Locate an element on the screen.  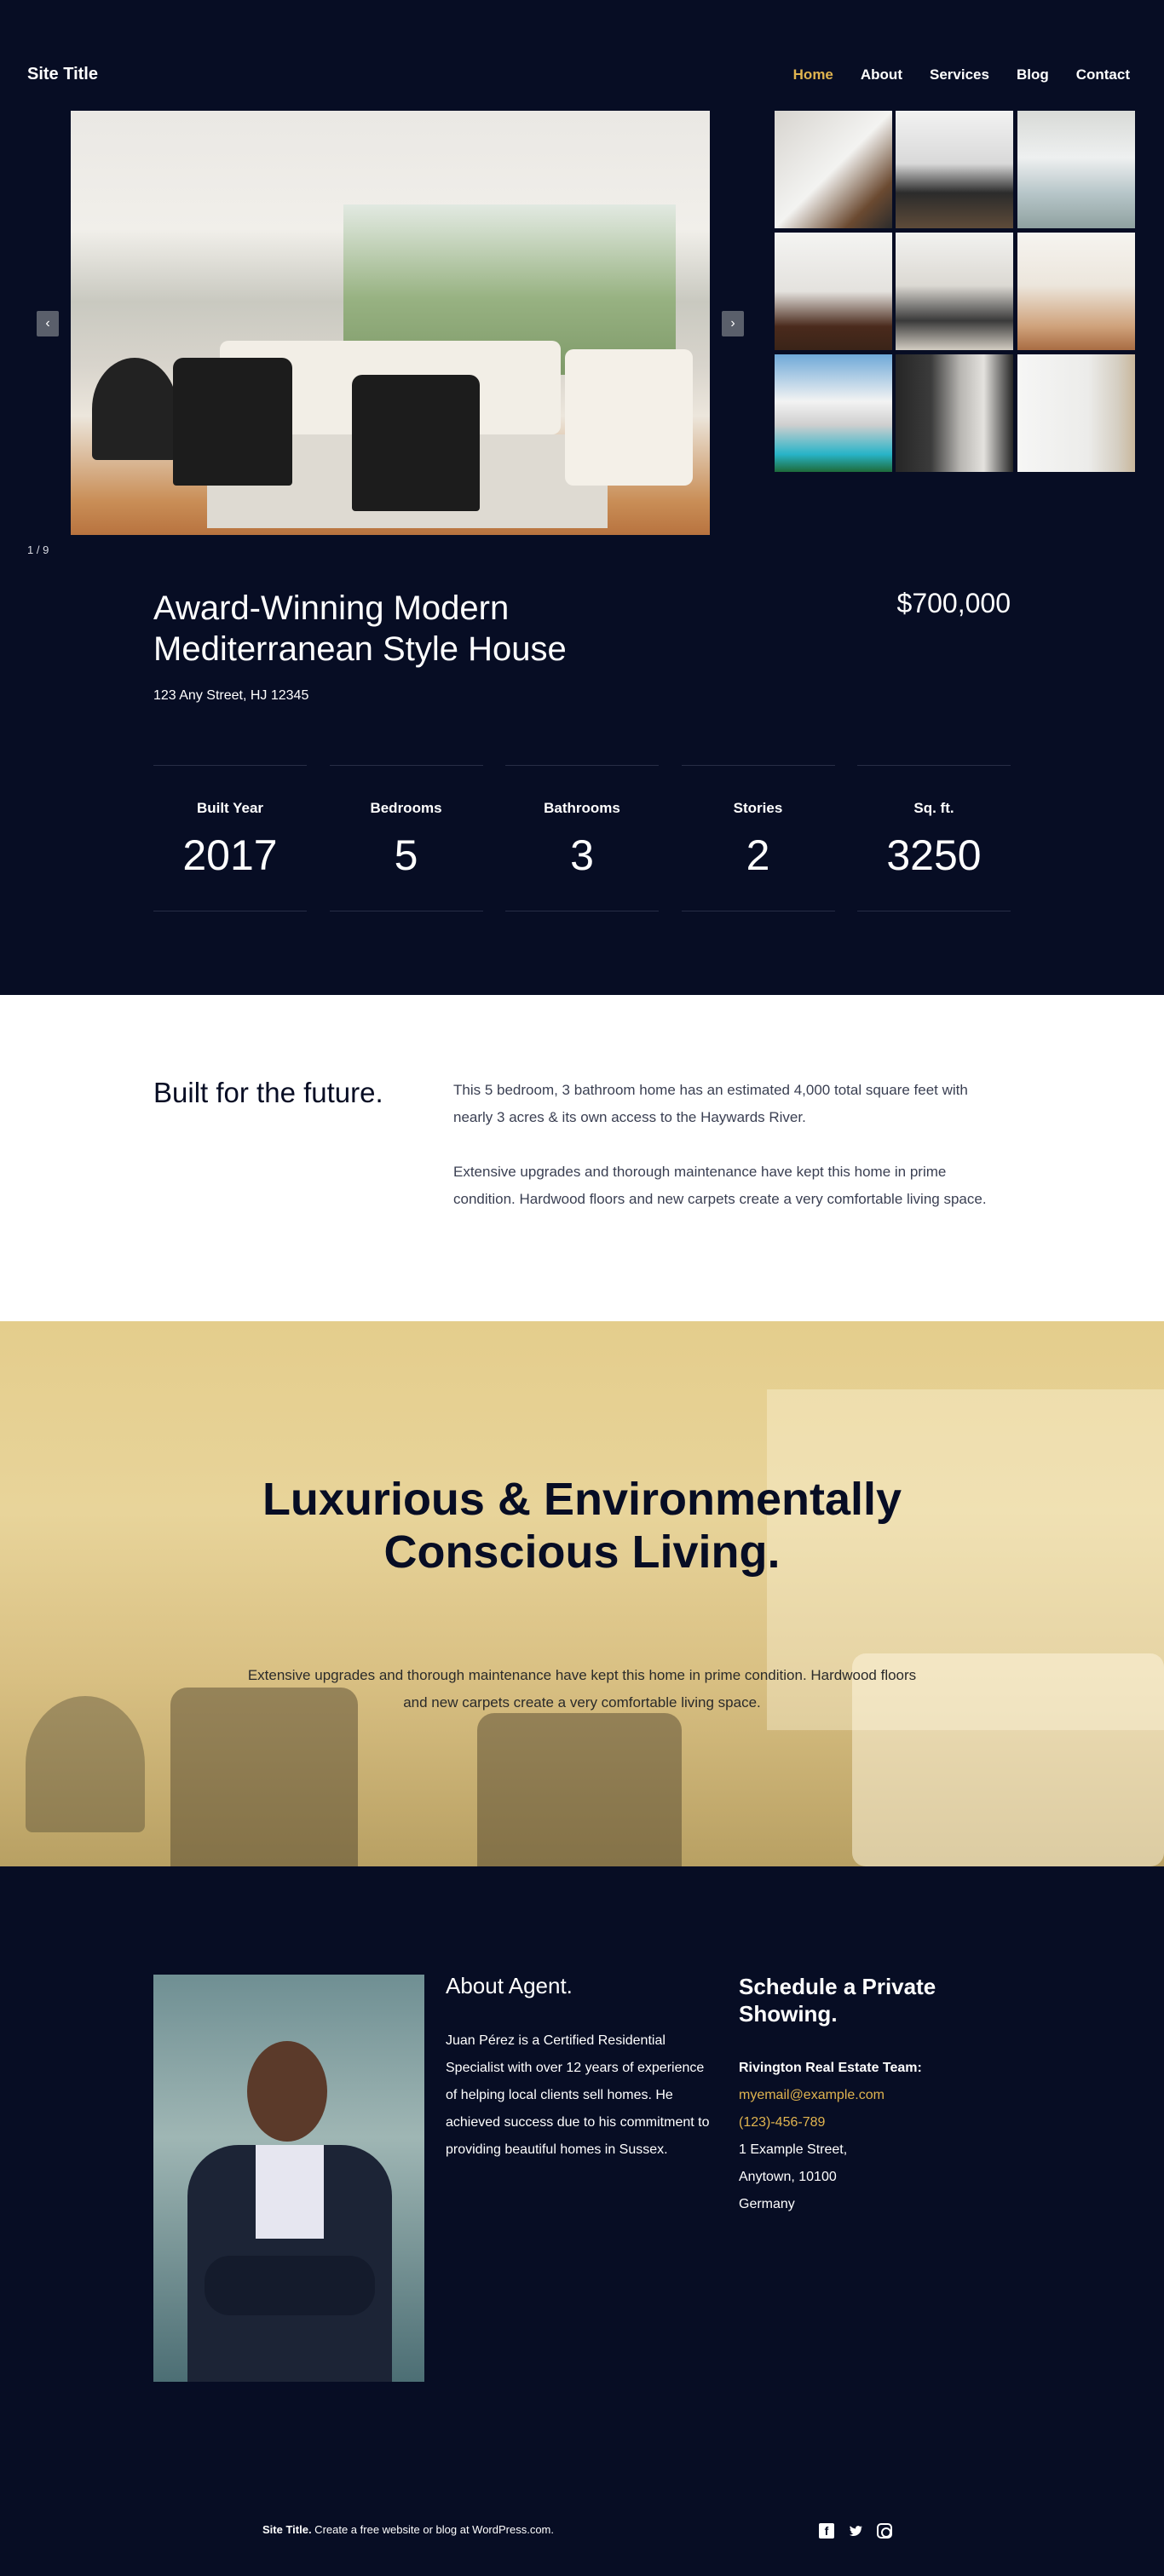
stat-bedrooms: Bedrooms 5 is located at coordinates (406, 838).